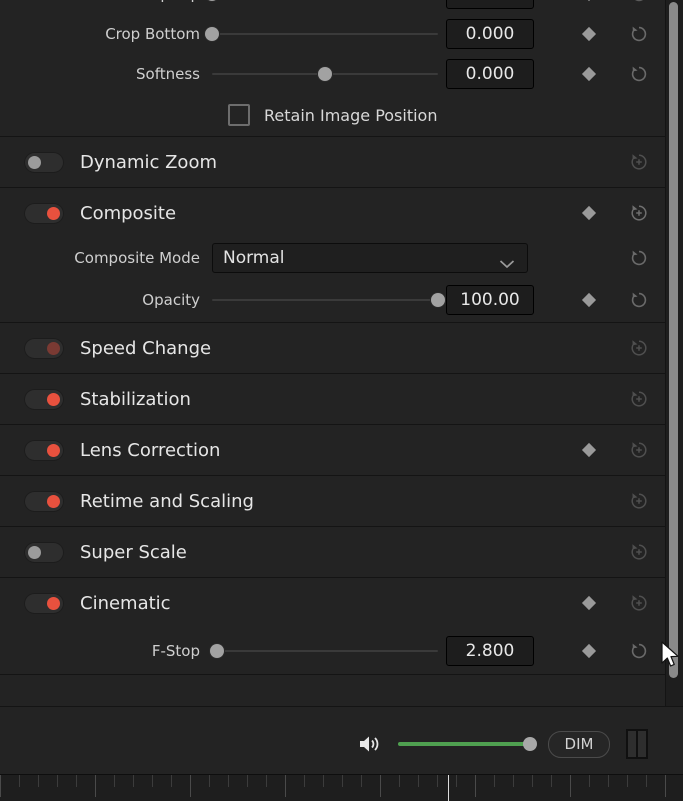 The image size is (683, 801). I want to click on row-opacity: Opacity 100.00, so click(333, 300).